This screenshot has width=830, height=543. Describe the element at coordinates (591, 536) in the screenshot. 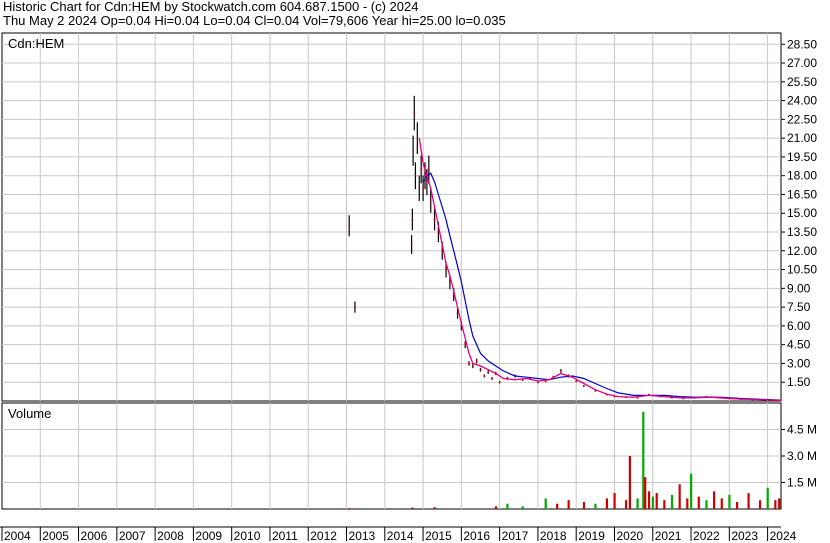

I see `year-label: 2019` at that location.